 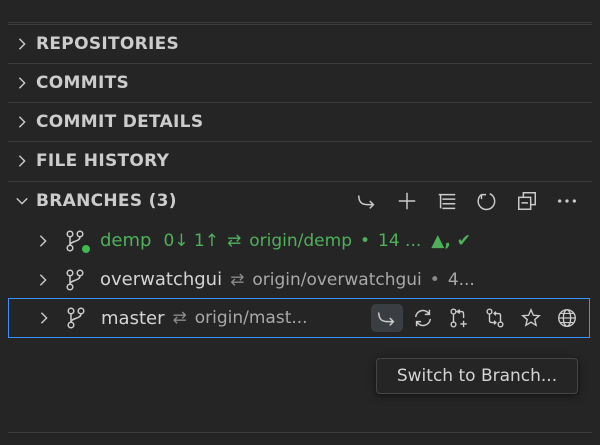 I want to click on refresh-icon, so click(x=487, y=201).